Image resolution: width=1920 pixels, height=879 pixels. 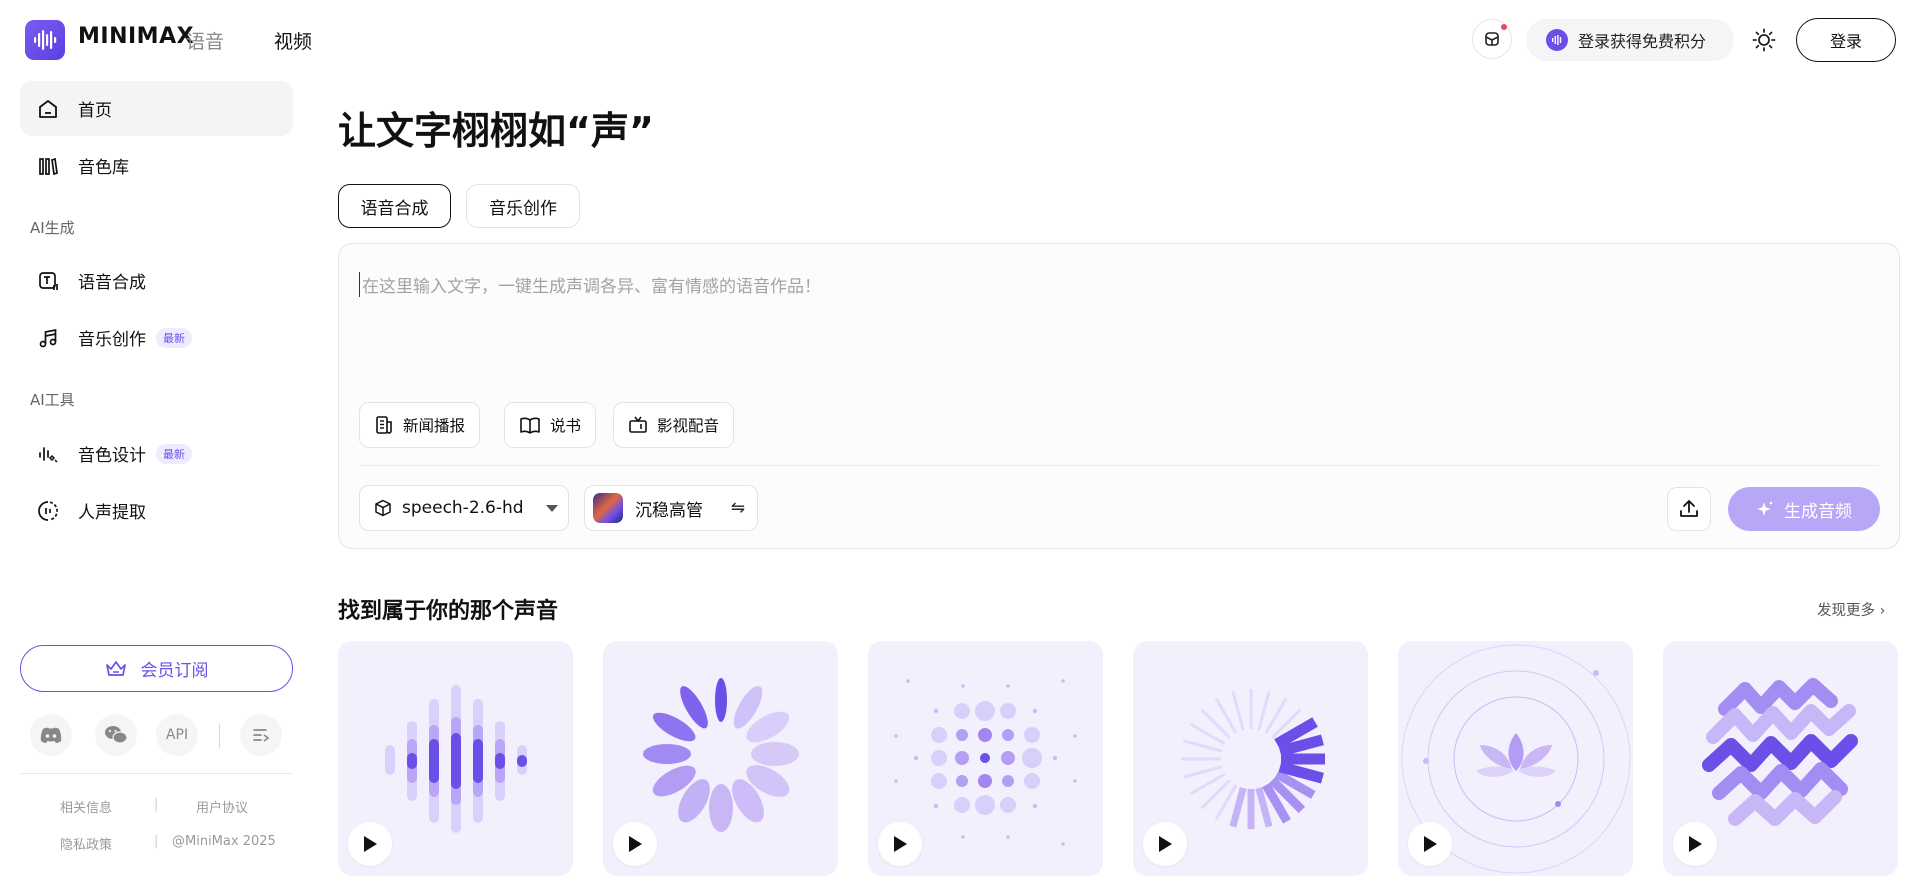 What do you see at coordinates (112, 513) in the screenshot?
I see `sidebar-item-label: 人声提取` at bounding box center [112, 513].